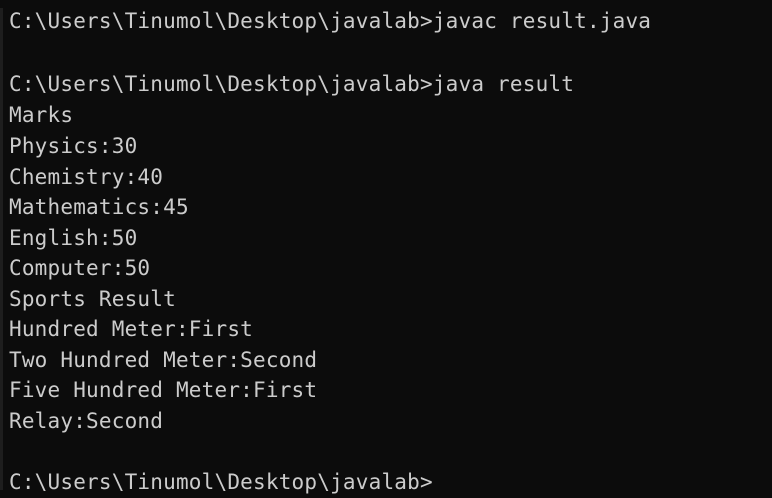  What do you see at coordinates (221, 482) in the screenshot?
I see `console-line-prompt: C:\Users\Tinumol\Desktop\javalab>` at bounding box center [221, 482].